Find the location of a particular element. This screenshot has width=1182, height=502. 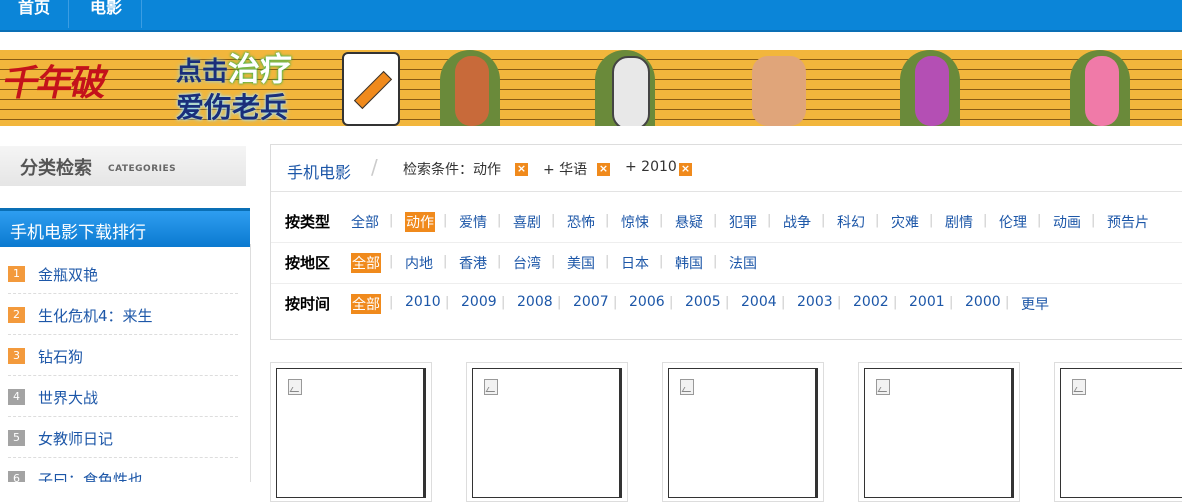

filter-option: 动画 is located at coordinates (1067, 222).